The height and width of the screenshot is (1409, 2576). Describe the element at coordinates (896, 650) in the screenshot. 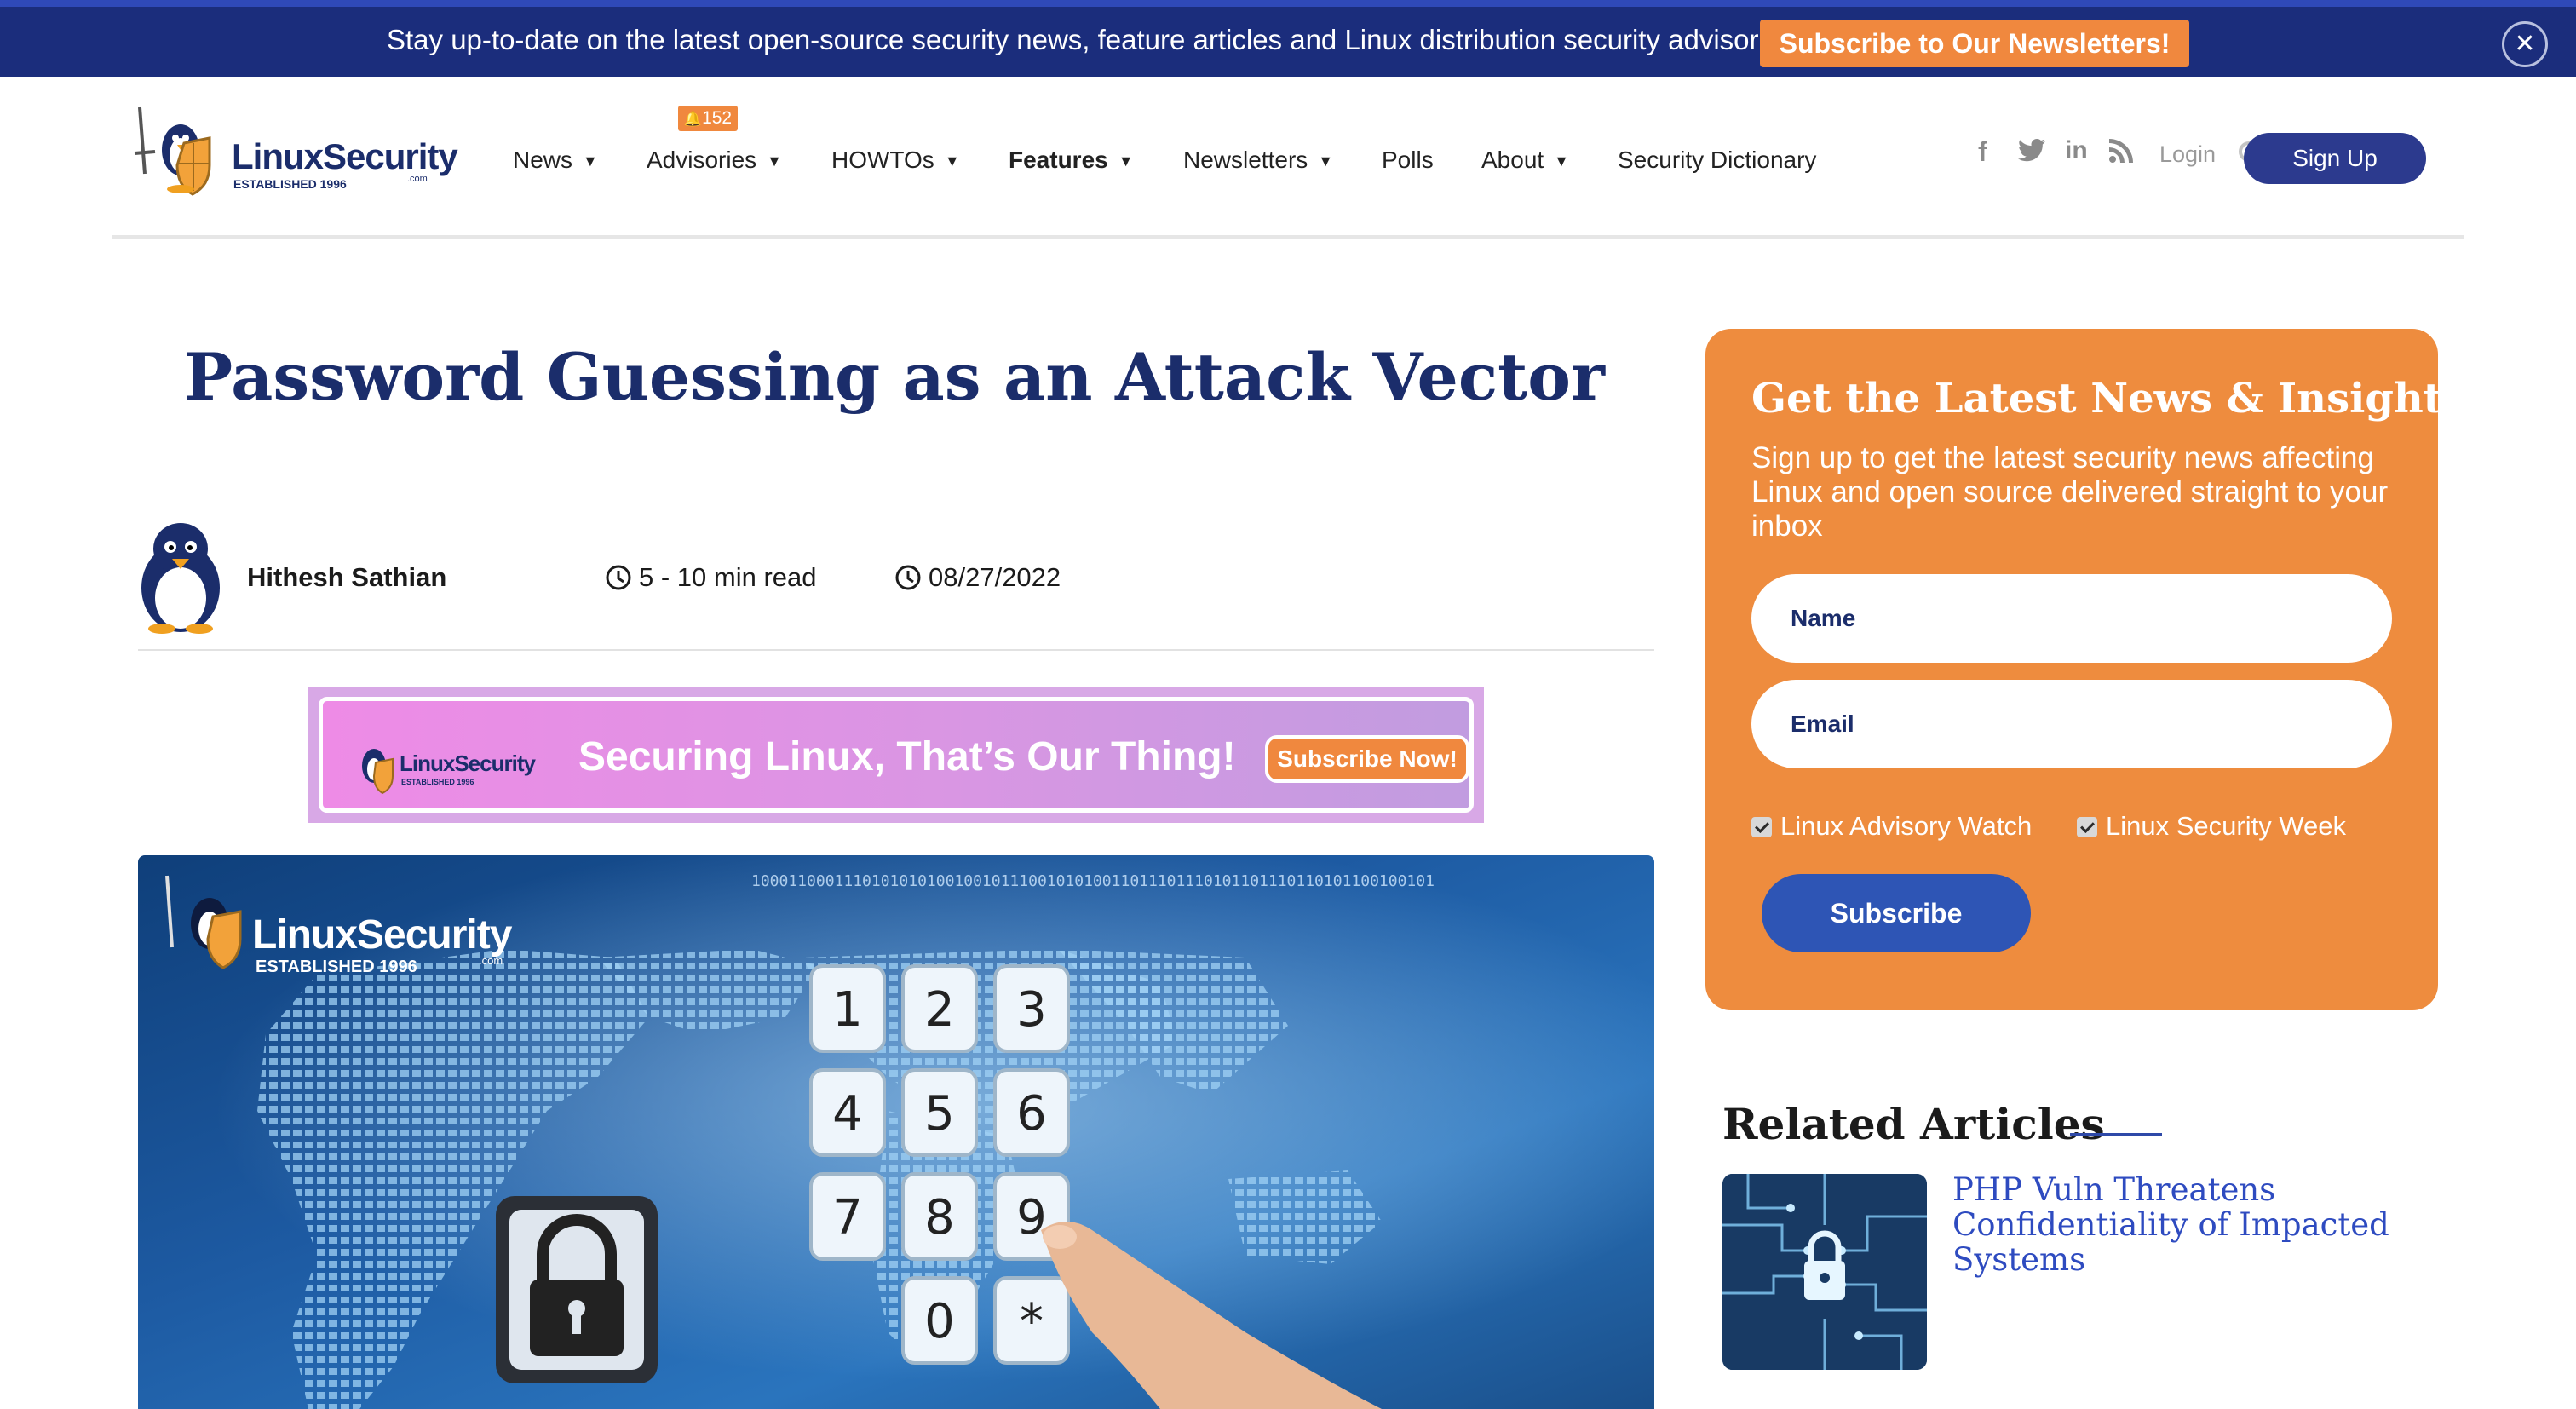

I see `meta-divider` at that location.